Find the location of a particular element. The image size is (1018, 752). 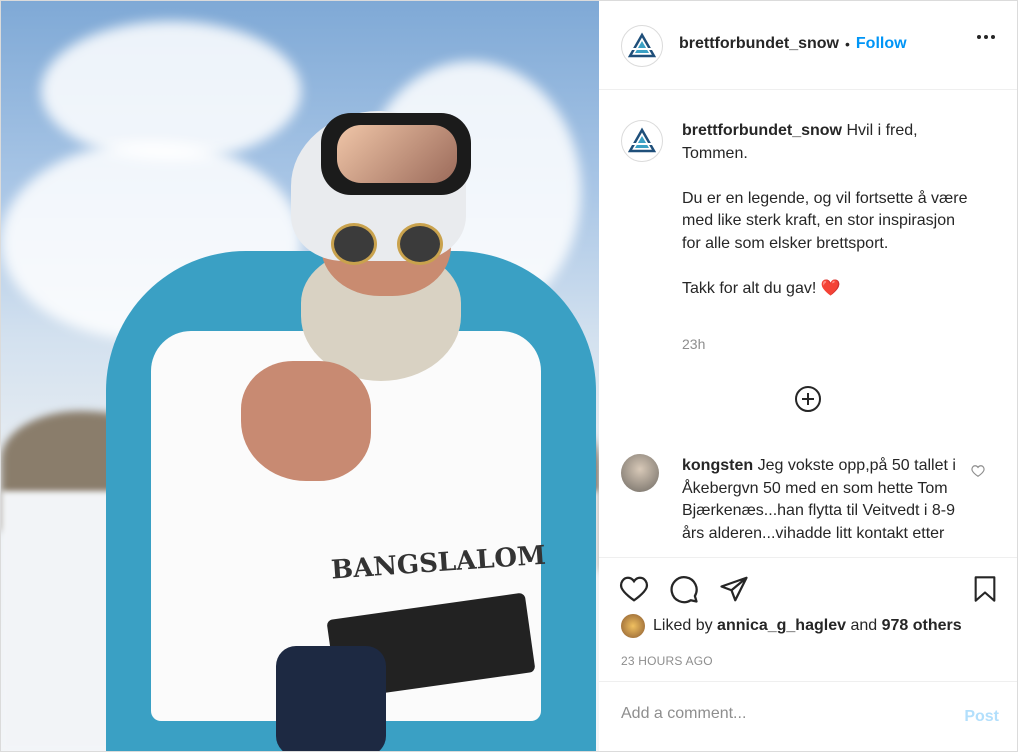

cloud is located at coordinates (171, 91).